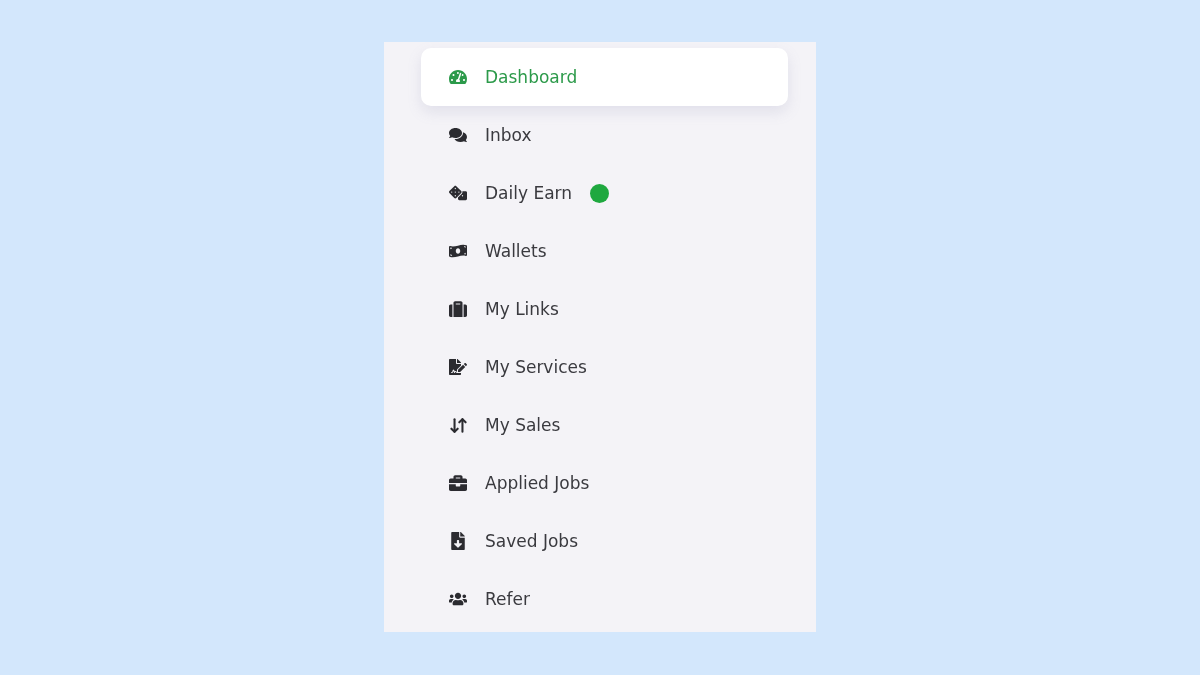  What do you see at coordinates (458, 425) in the screenshot?
I see `arrows-up-down-icon` at bounding box center [458, 425].